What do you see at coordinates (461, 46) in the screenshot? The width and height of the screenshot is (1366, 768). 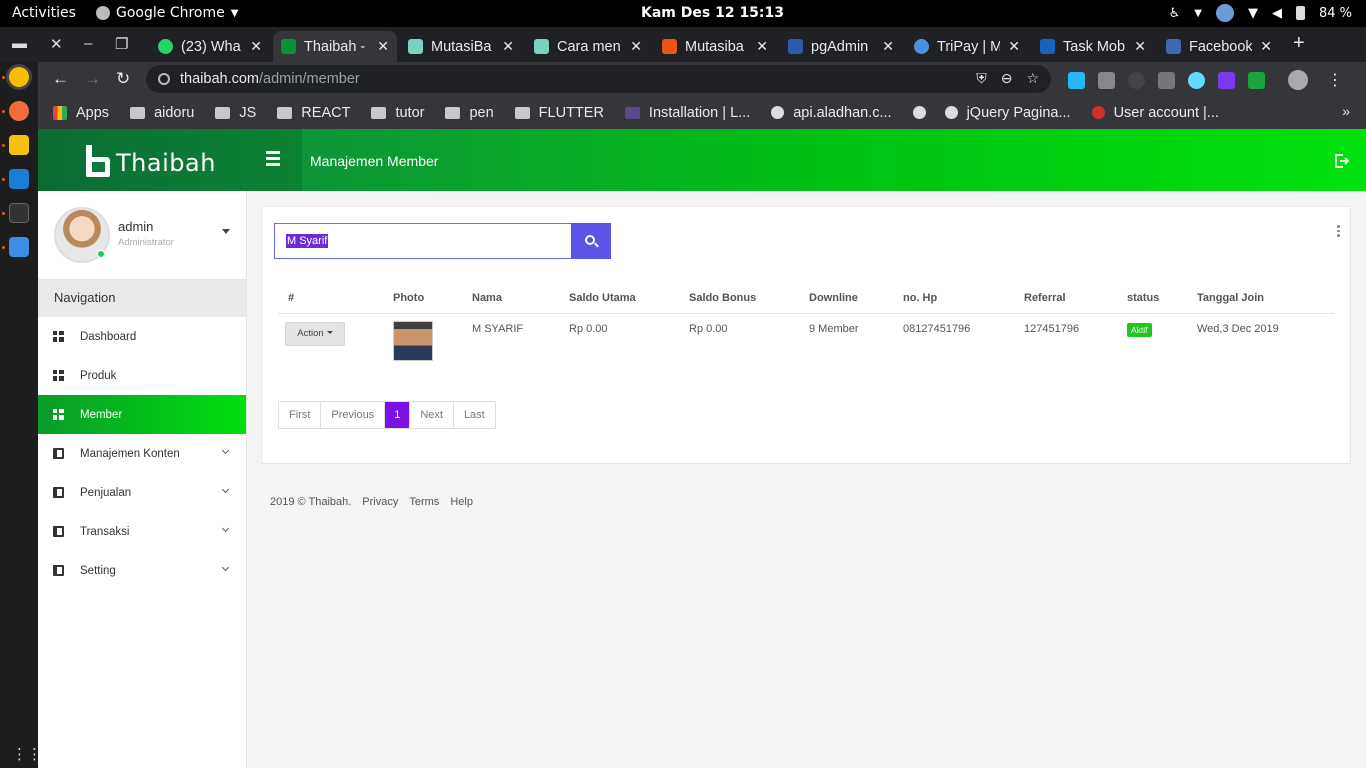 I see `tab-mutasi-1: MutasiBa ✕` at bounding box center [461, 46].